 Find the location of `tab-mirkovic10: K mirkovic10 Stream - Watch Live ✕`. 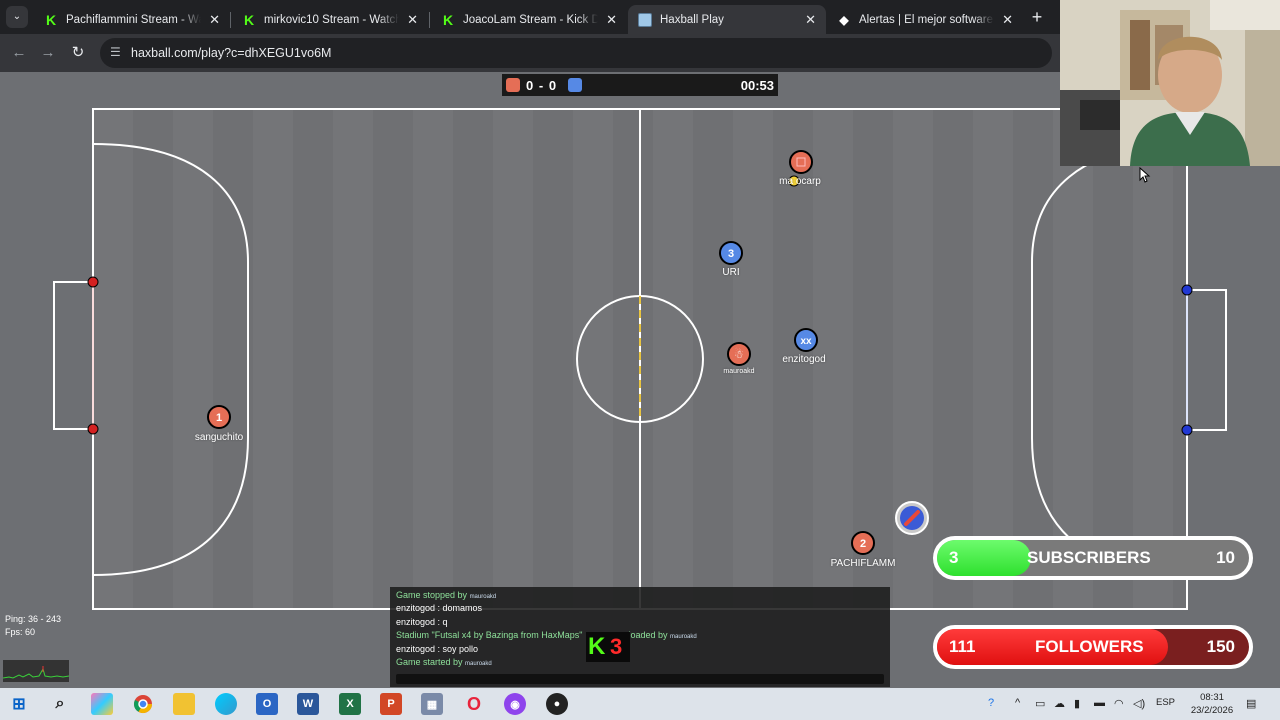

tab-mirkovic10: K mirkovic10 Stream - Watch Live ✕ is located at coordinates (330, 19).